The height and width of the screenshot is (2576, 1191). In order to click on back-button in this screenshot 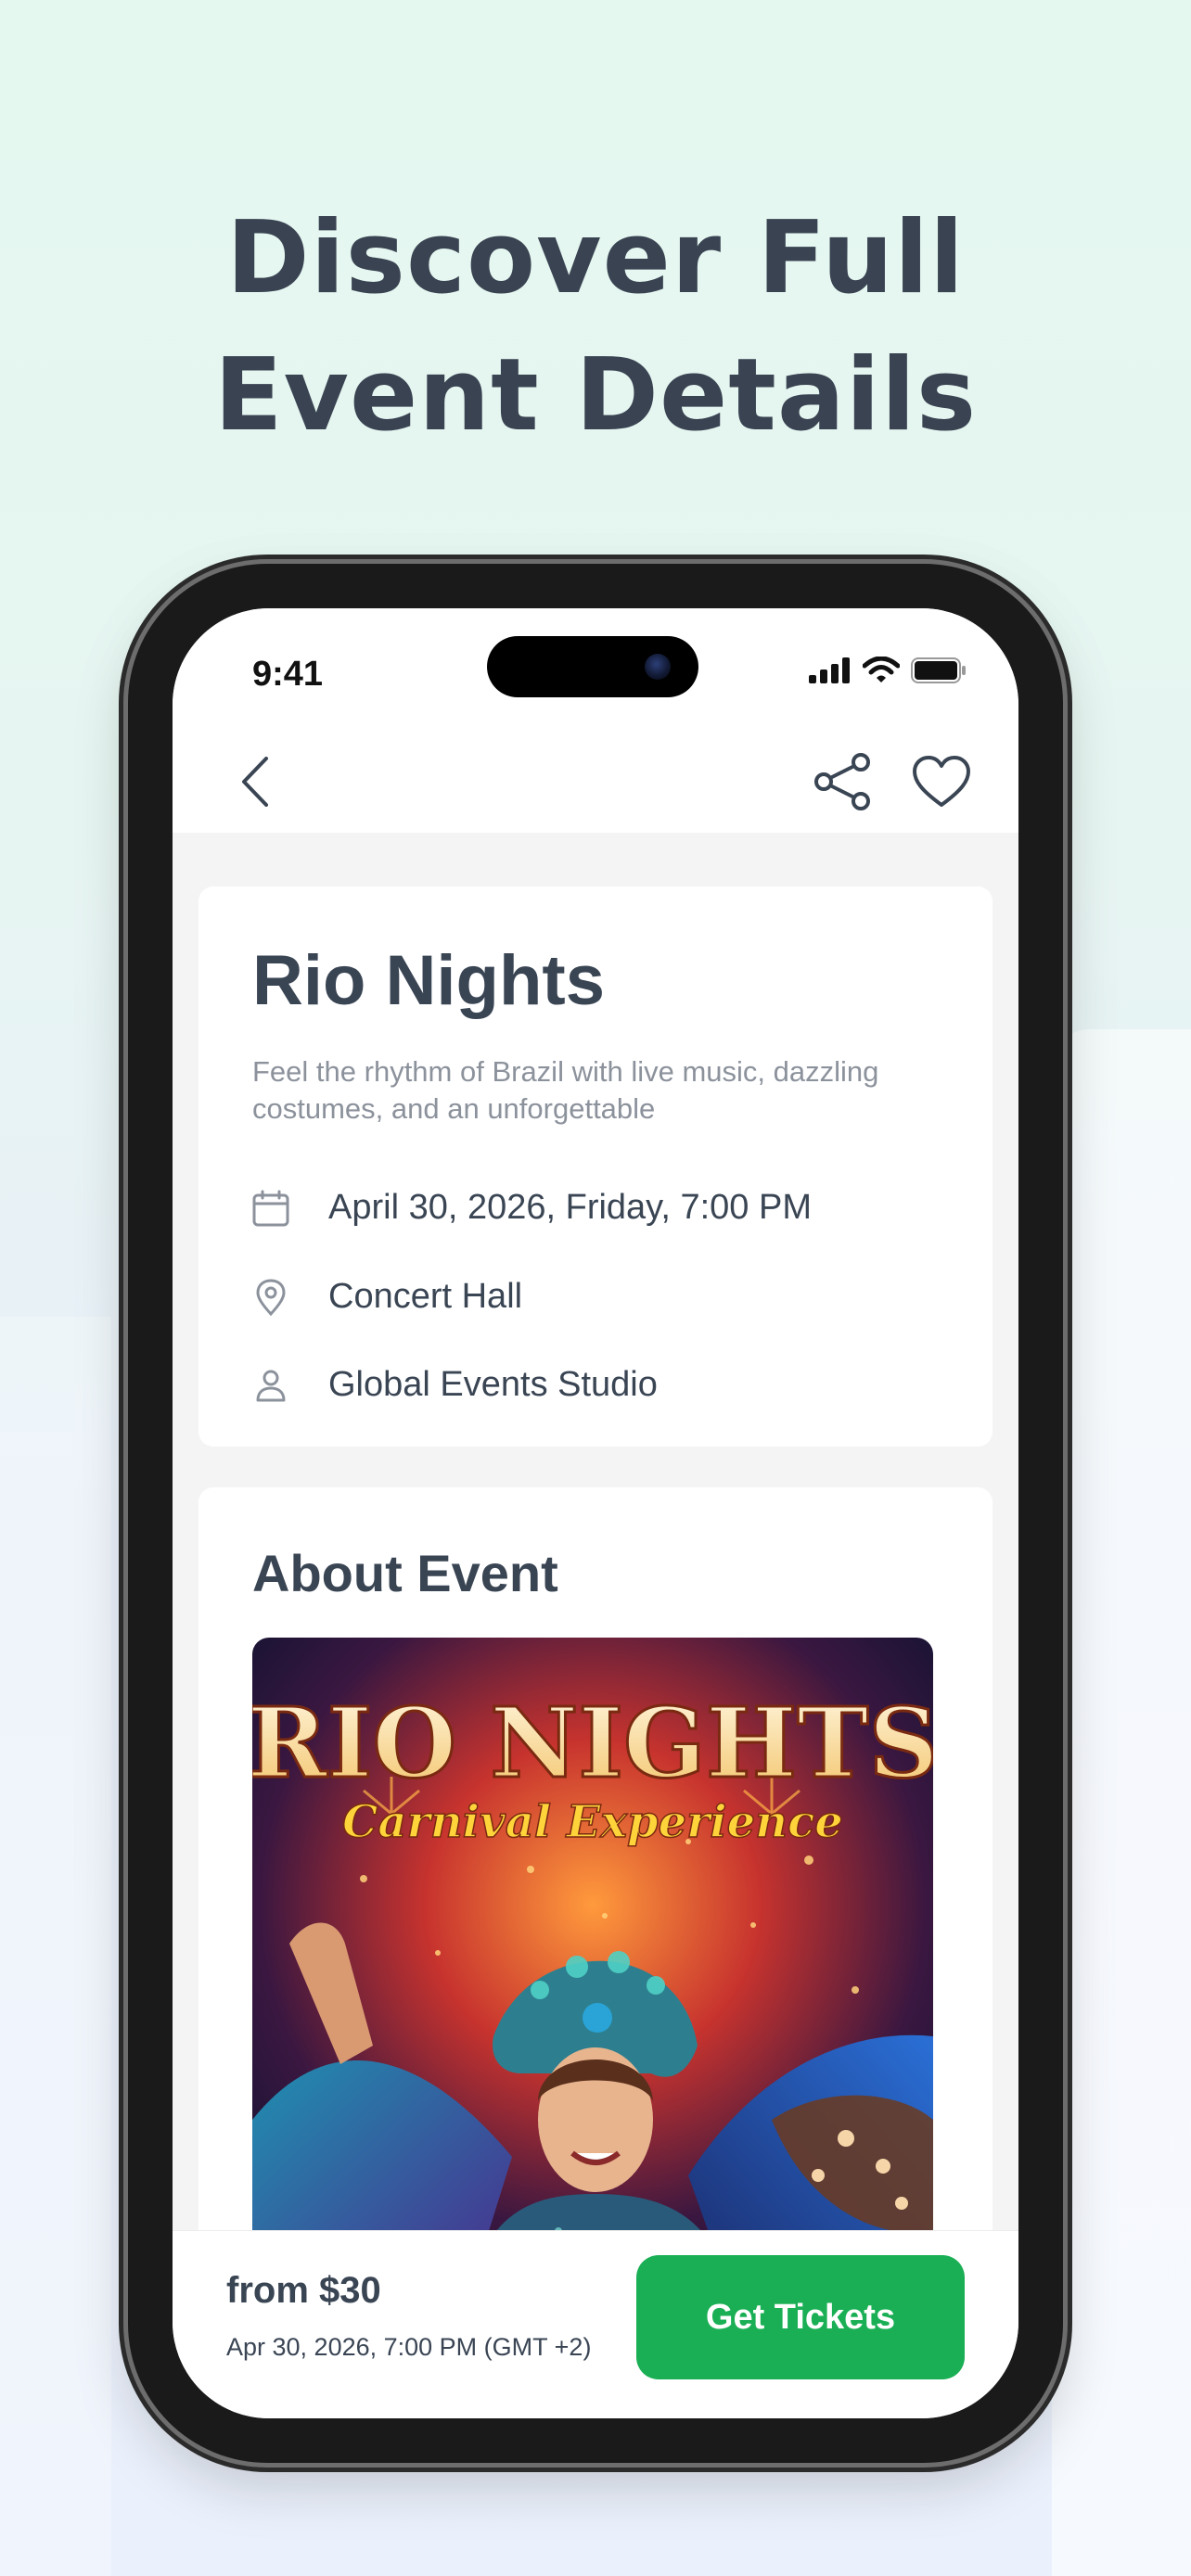, I will do `click(255, 782)`.